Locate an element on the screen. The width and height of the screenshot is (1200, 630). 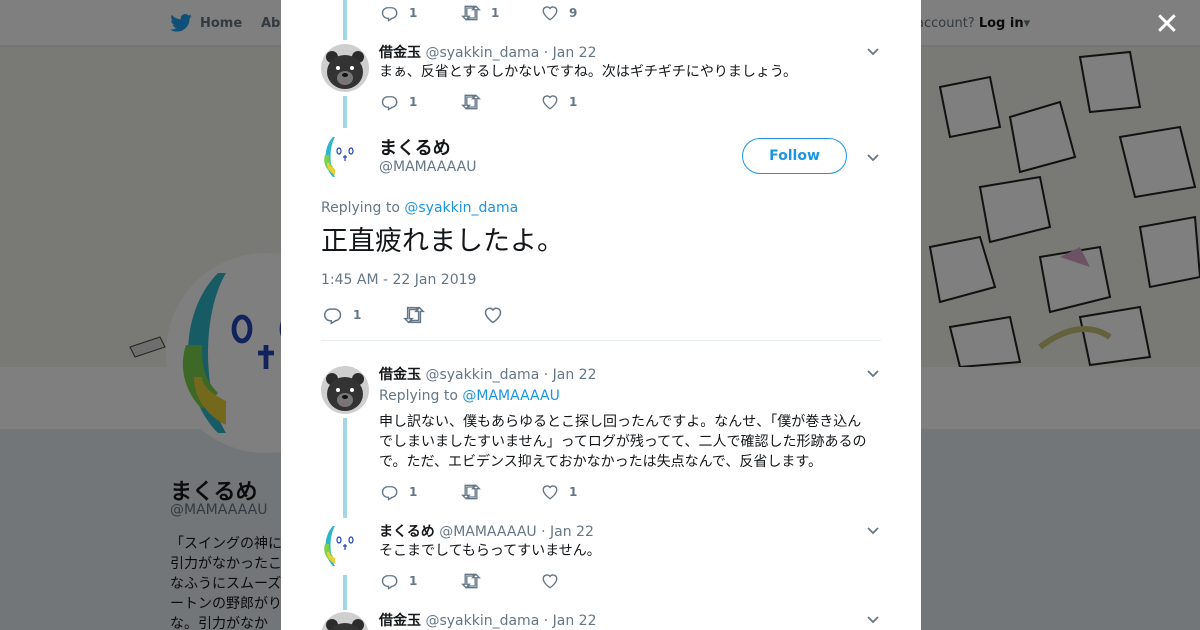
retweet-count: 1 is located at coordinates (495, 13).